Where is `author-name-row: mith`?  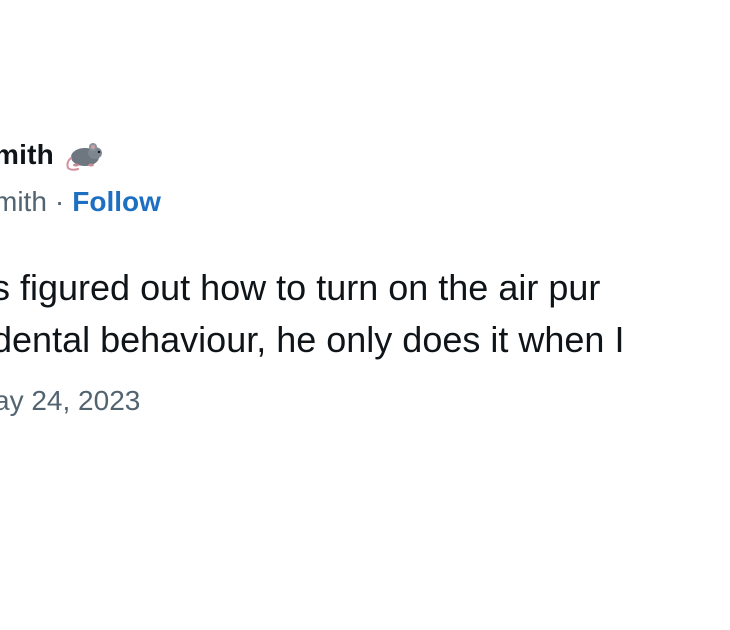
author-name-row: mith is located at coordinates (53, 155).